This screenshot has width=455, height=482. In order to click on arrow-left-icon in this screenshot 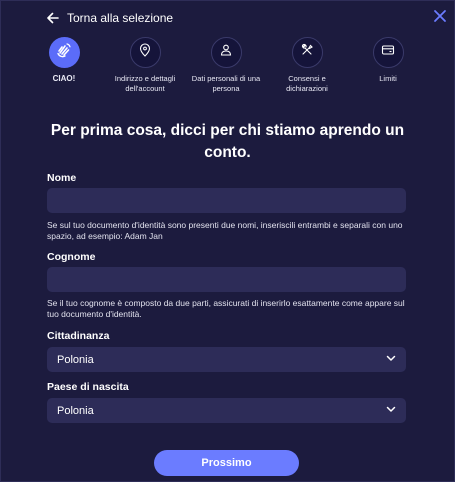, I will do `click(53, 18)`.